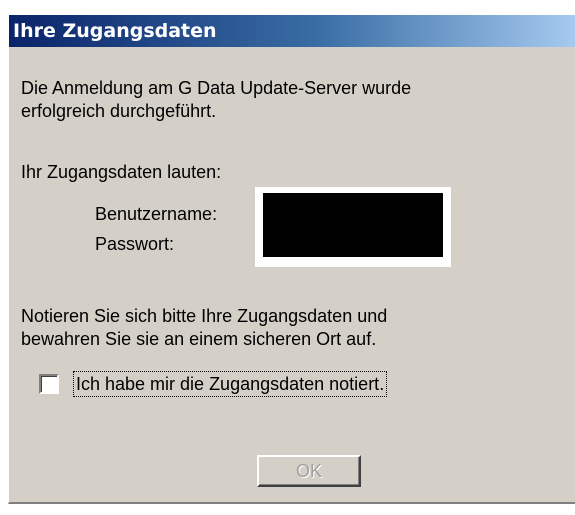 The image size is (575, 515). Describe the element at coordinates (135, 244) in the screenshot. I see `password-label: Passwort:` at that location.